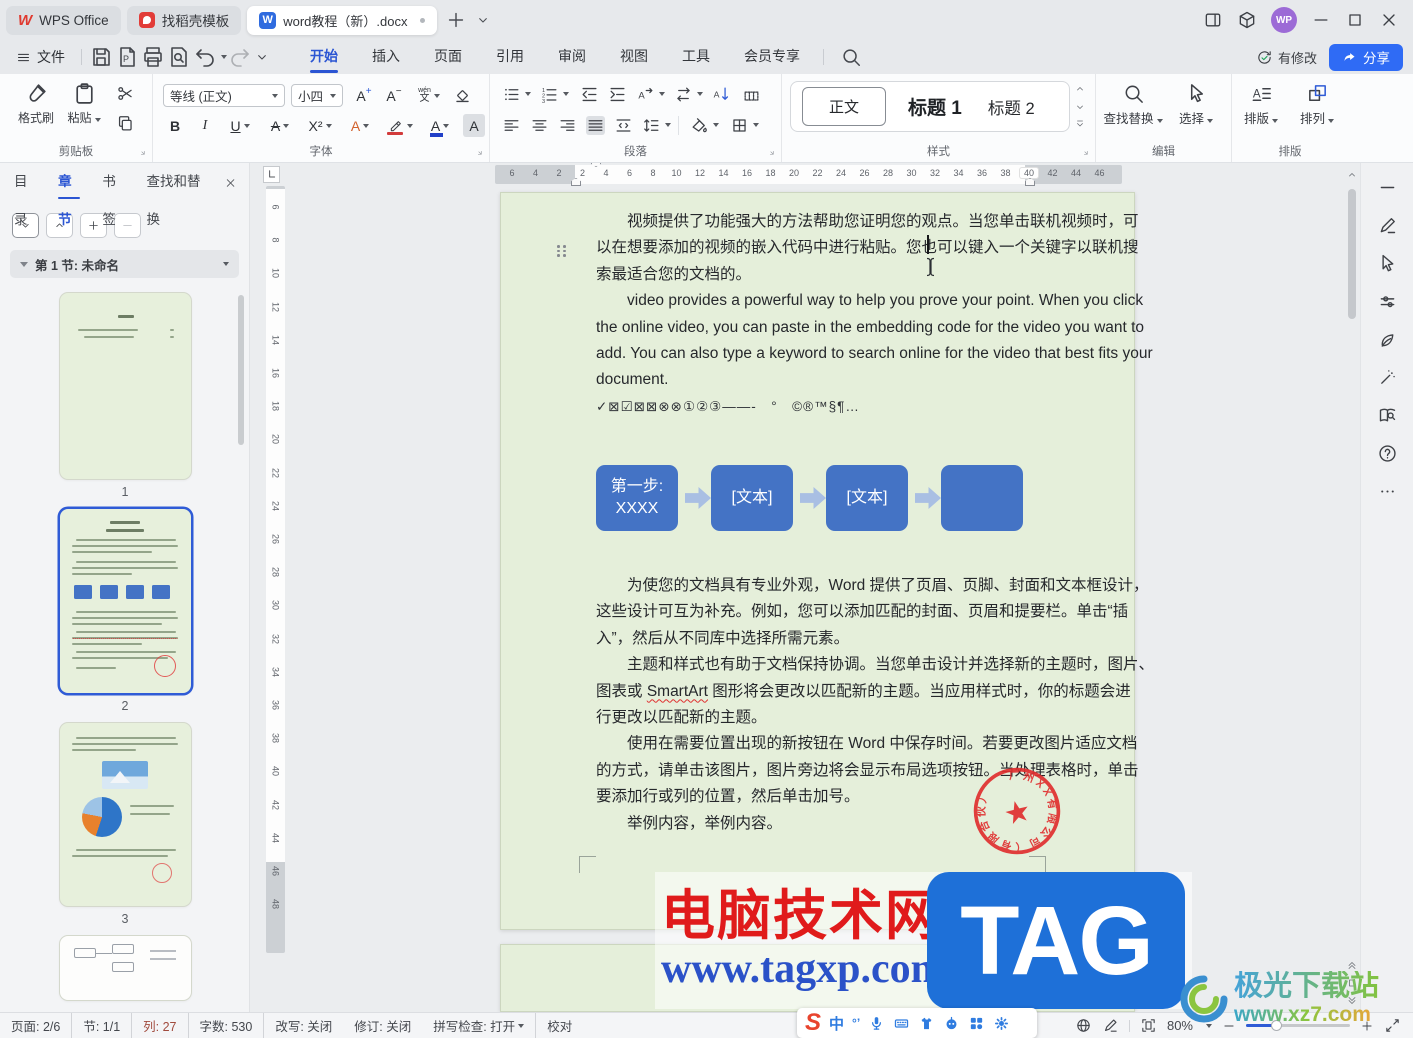 The width and height of the screenshot is (1413, 1038). Describe the element at coordinates (511, 125) in the screenshot. I see `align-left-icon` at that location.